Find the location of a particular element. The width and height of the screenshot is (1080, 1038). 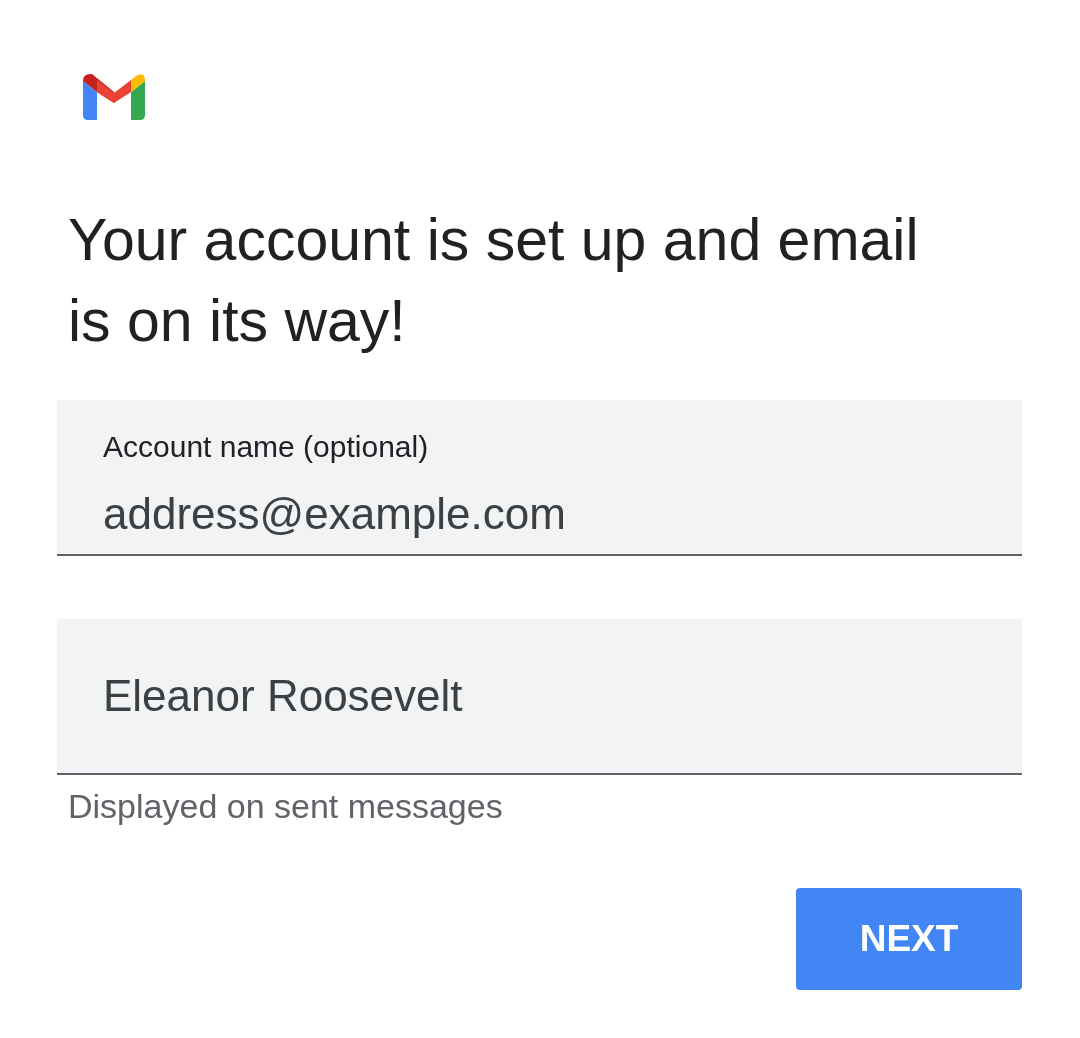

next-button: NEXT is located at coordinates (909, 939).